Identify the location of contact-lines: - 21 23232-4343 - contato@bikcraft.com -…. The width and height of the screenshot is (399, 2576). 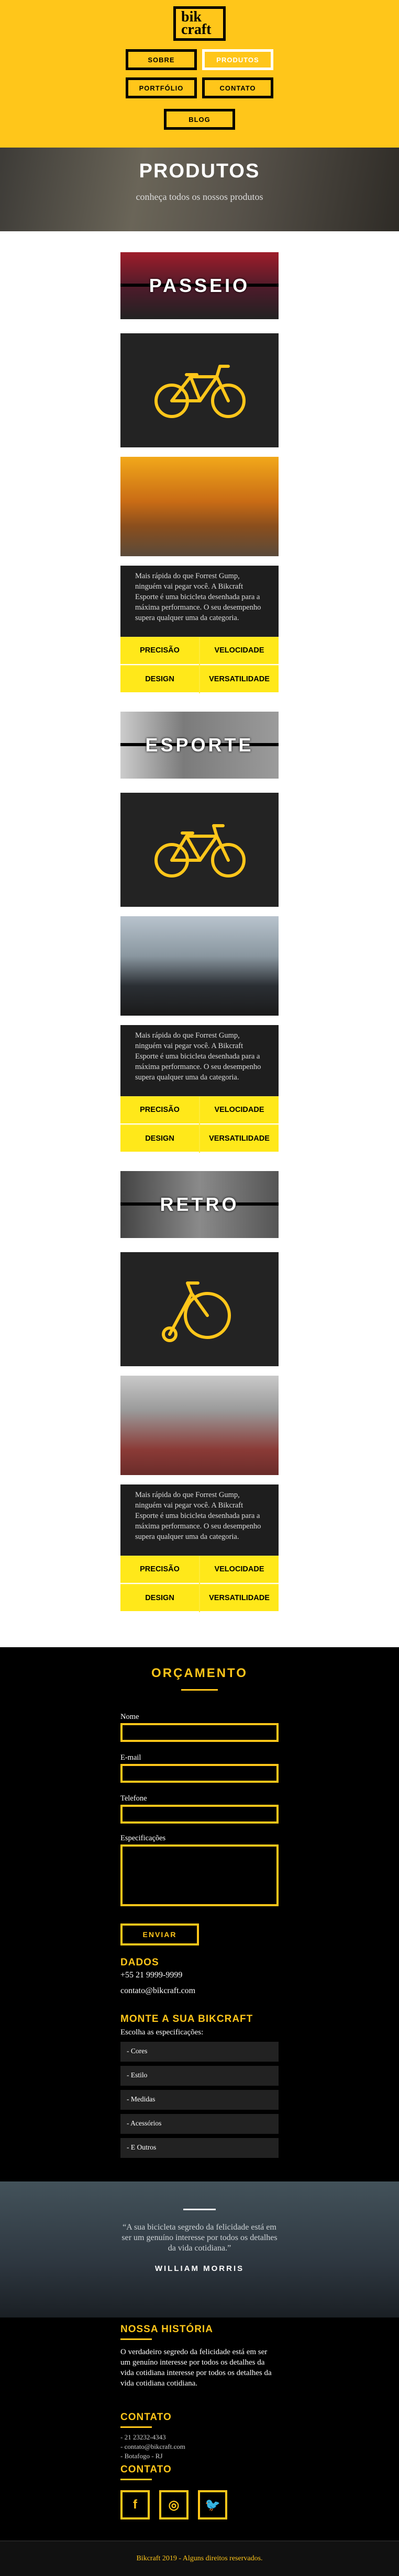
(152, 2447).